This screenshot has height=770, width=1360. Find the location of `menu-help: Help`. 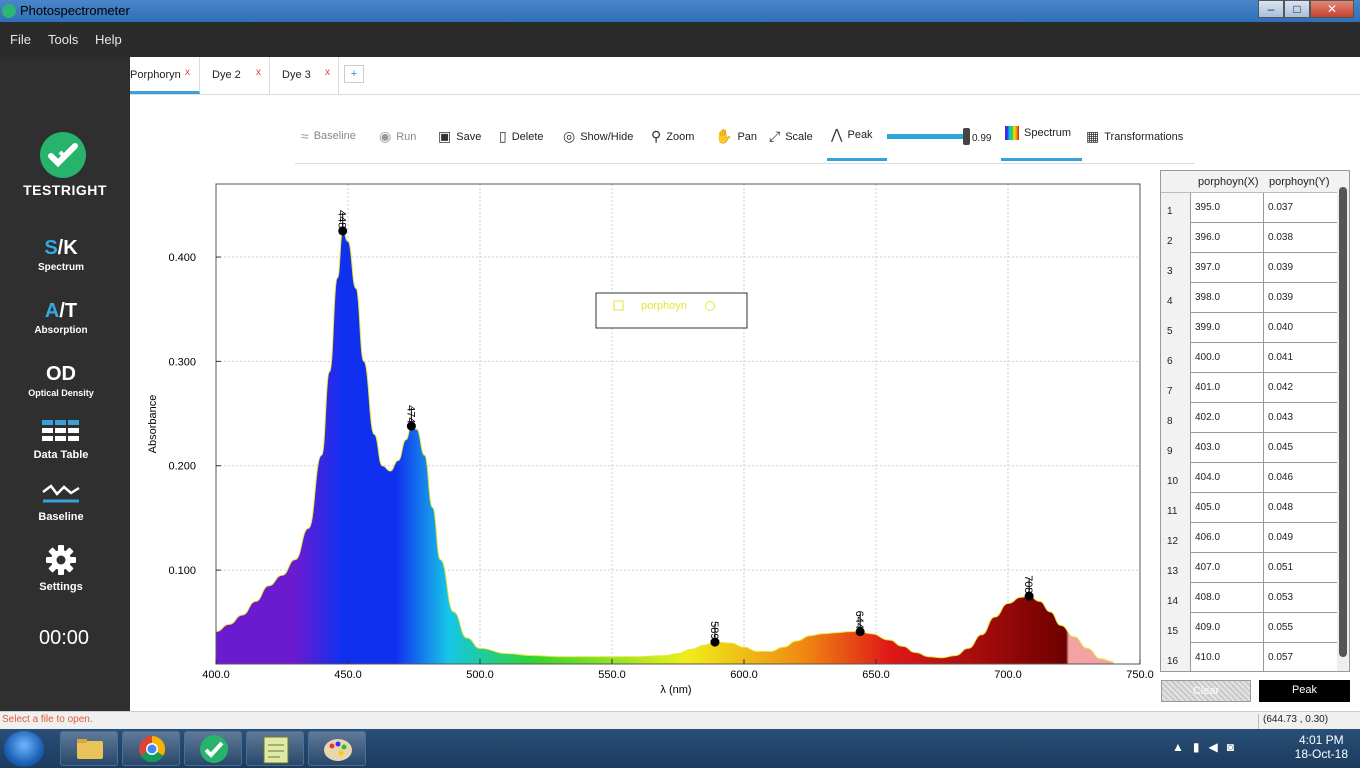

menu-help: Help is located at coordinates (108, 39).